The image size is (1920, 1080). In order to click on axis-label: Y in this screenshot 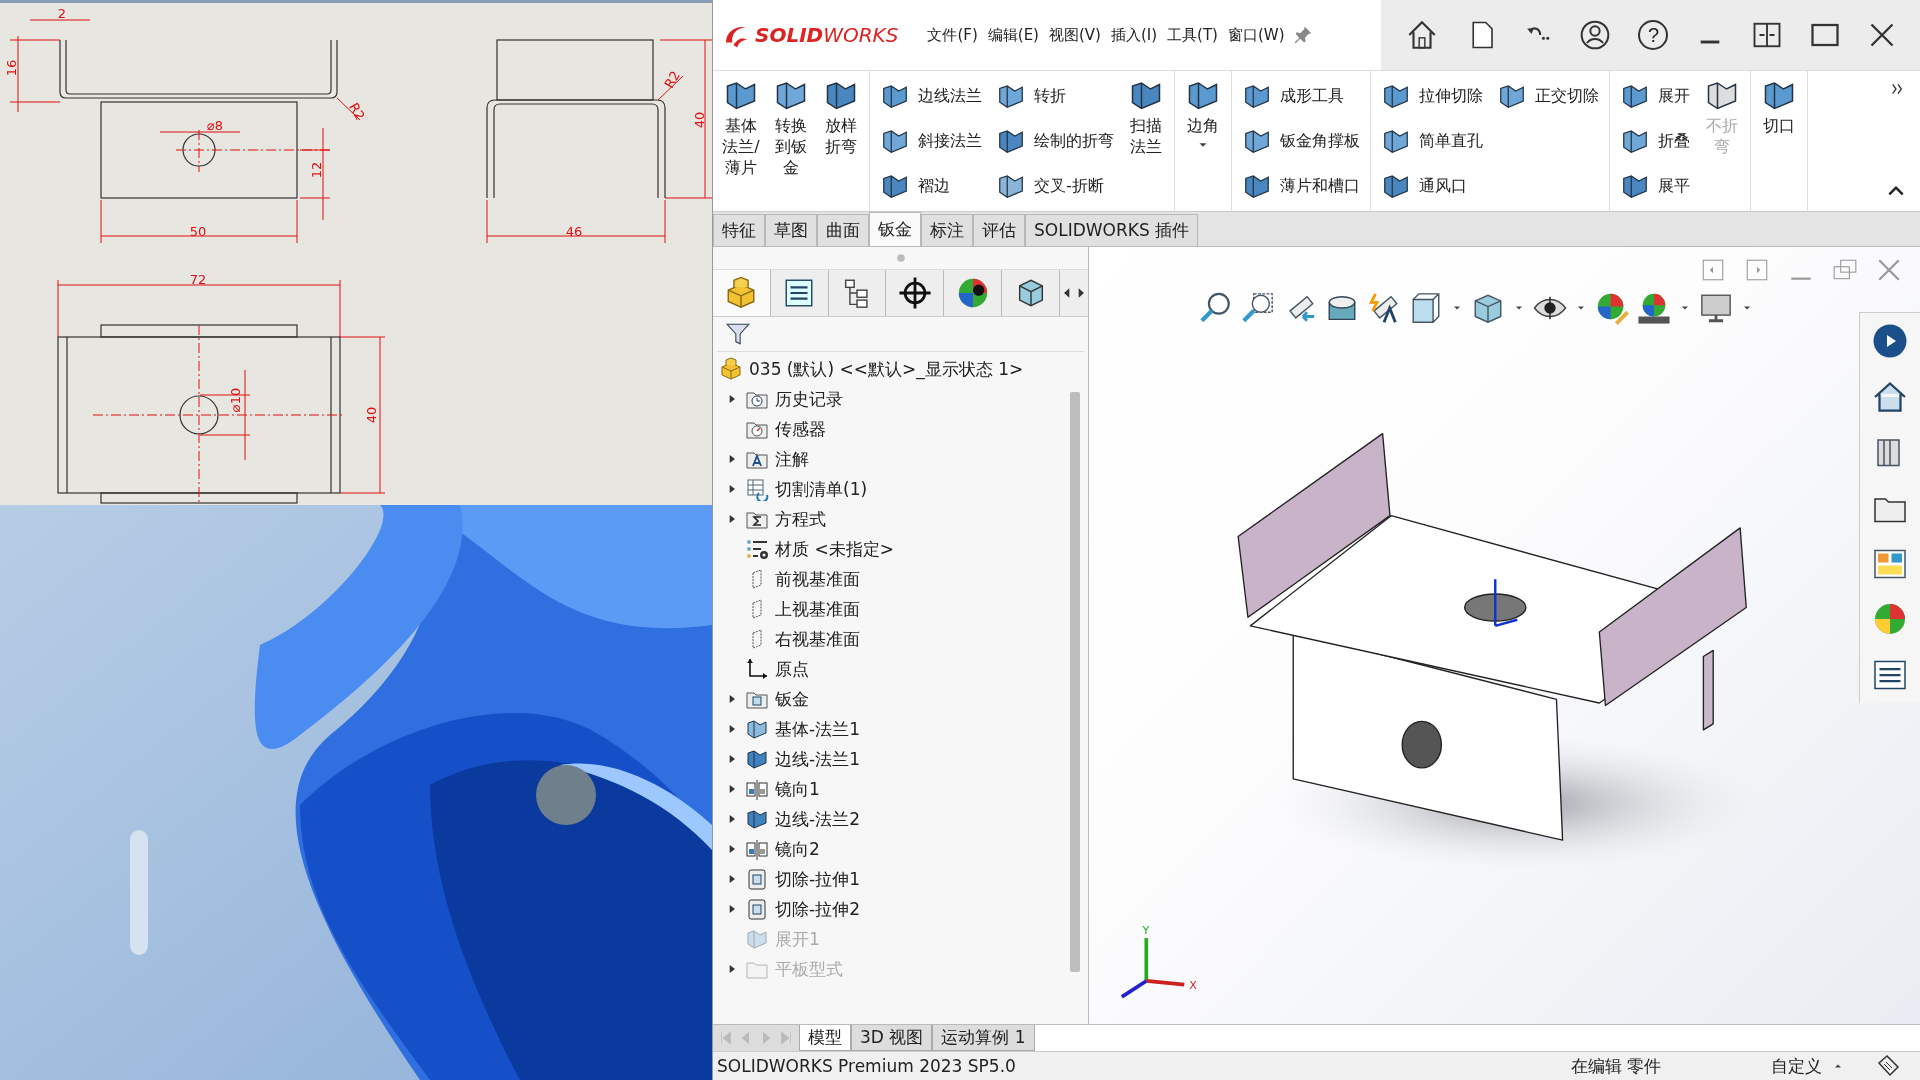, I will do `click(1146, 931)`.